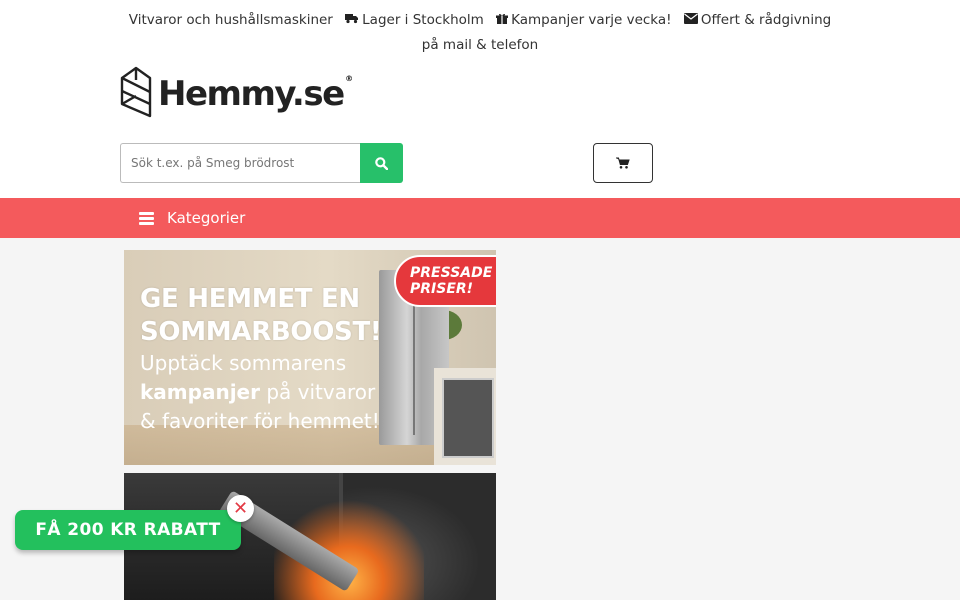 Image resolution: width=960 pixels, height=600 pixels. I want to click on discount-label: FÅ 200 KR RABATT, so click(128, 530).